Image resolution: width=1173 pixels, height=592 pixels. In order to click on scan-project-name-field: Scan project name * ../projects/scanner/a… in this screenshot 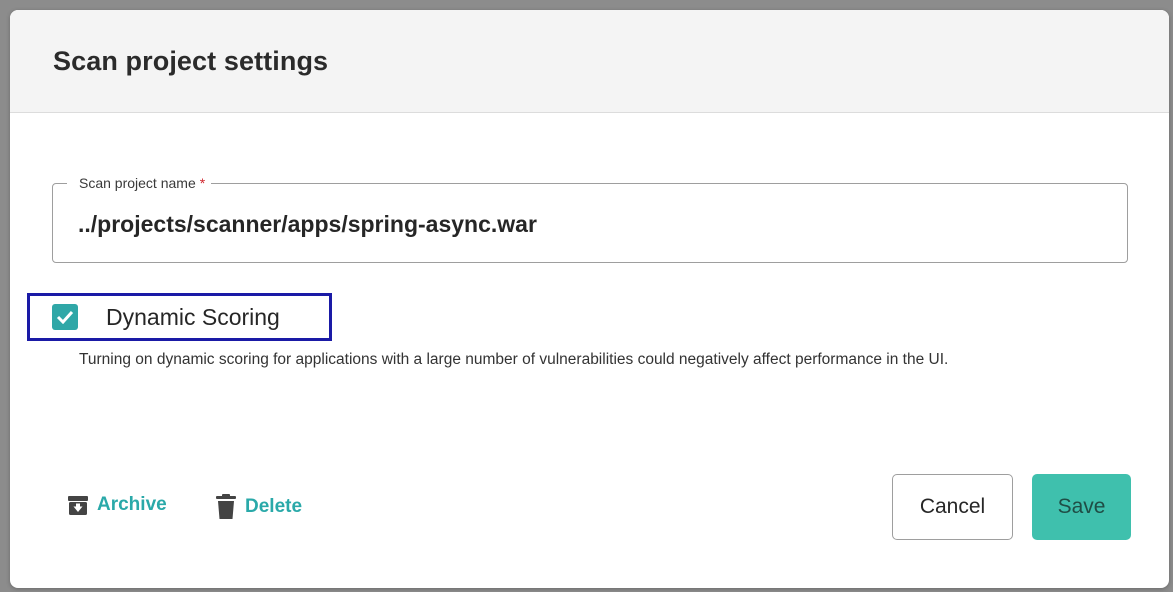, I will do `click(590, 218)`.